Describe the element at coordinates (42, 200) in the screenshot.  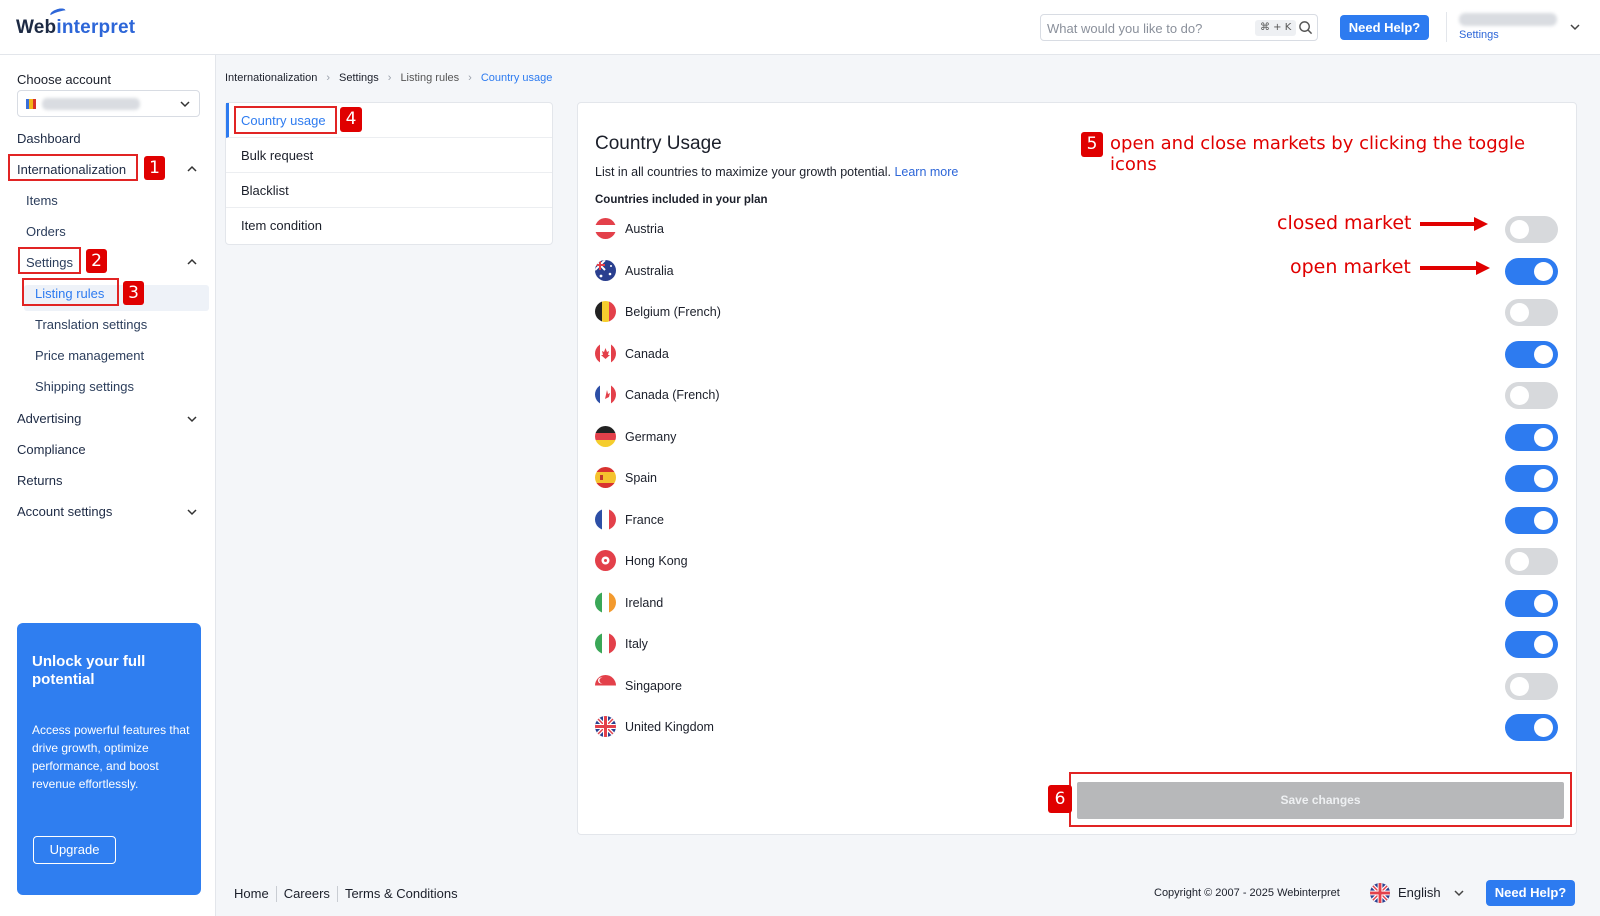
I see `nav-items: Items` at that location.